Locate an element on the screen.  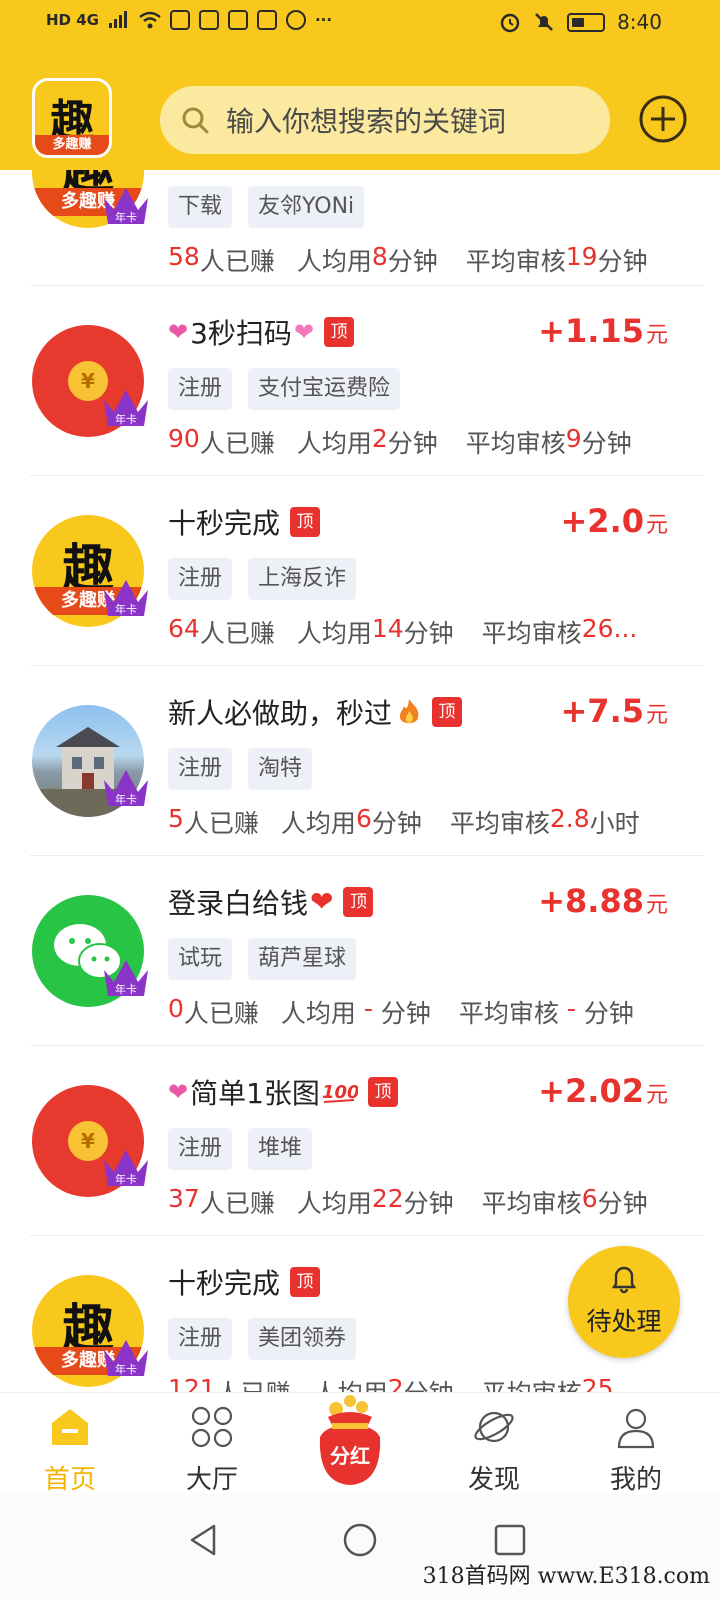
review-unit: 小时 is located at coordinates (614, 823).